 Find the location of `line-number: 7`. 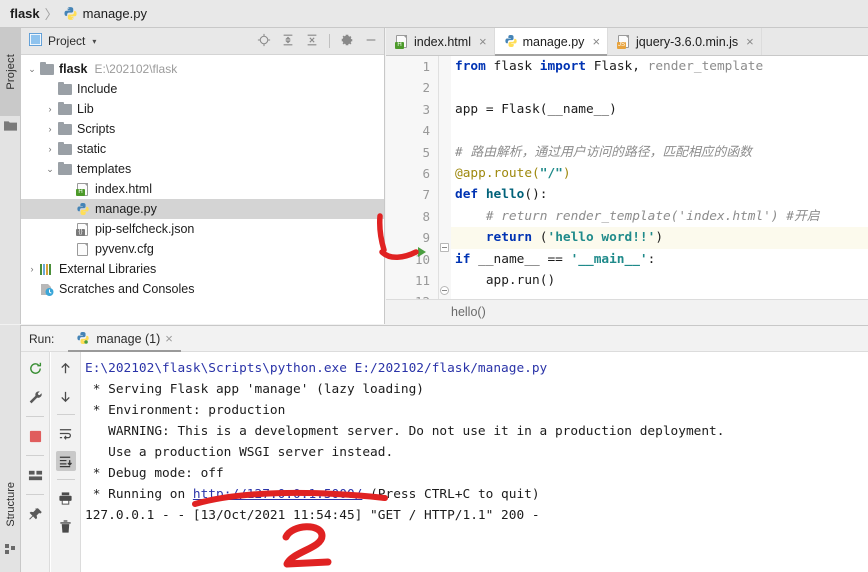

line-number: 7 is located at coordinates (426, 195).